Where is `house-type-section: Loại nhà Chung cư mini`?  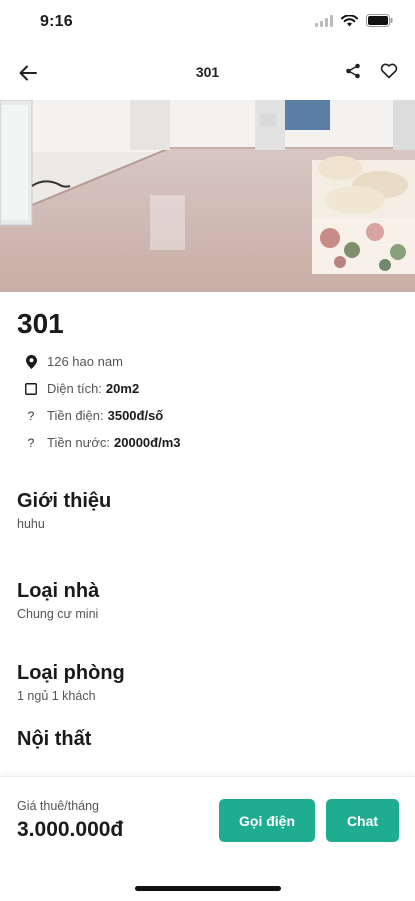 house-type-section: Loại nhà Chung cư mini is located at coordinates (58, 600).